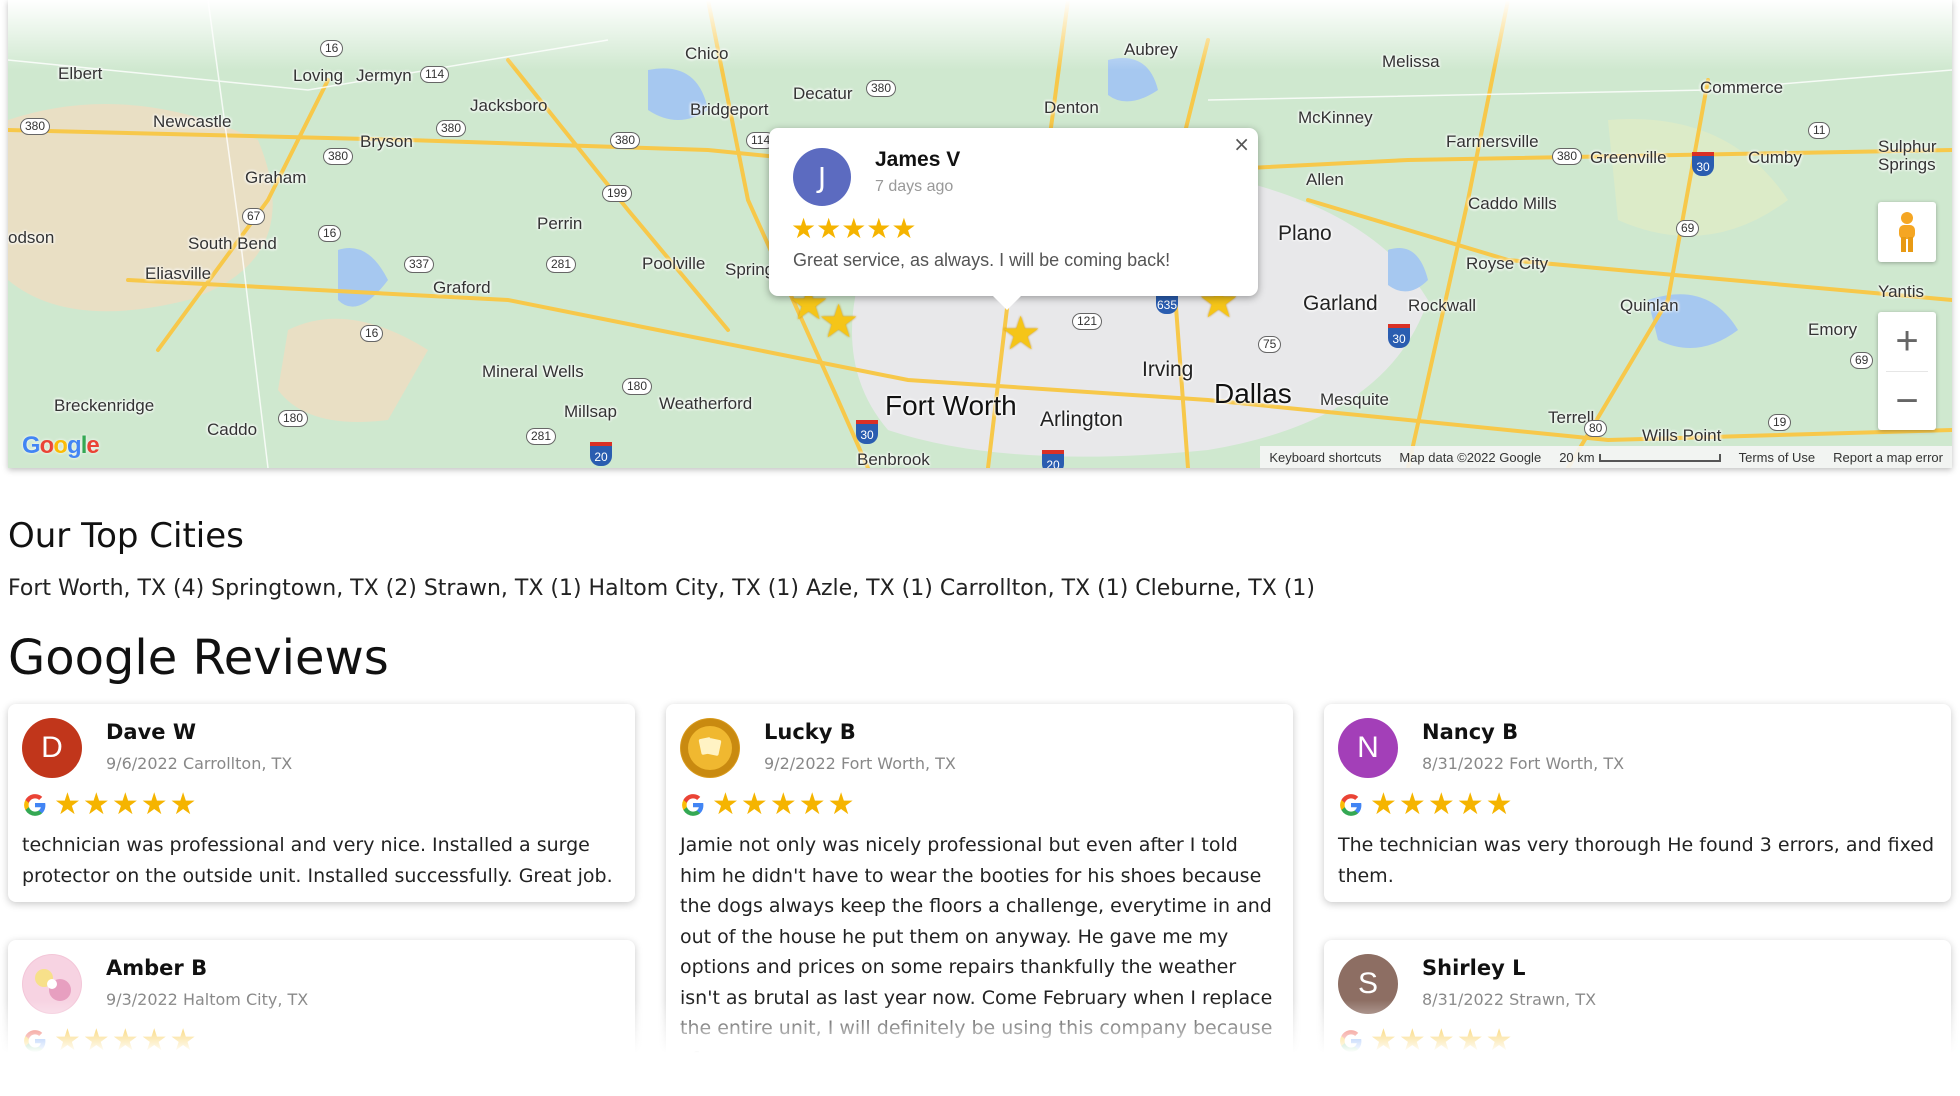 This screenshot has height=1096, width=1960. What do you see at coordinates (178, 273) in the screenshot?
I see `place-label: Eliasville` at bounding box center [178, 273].